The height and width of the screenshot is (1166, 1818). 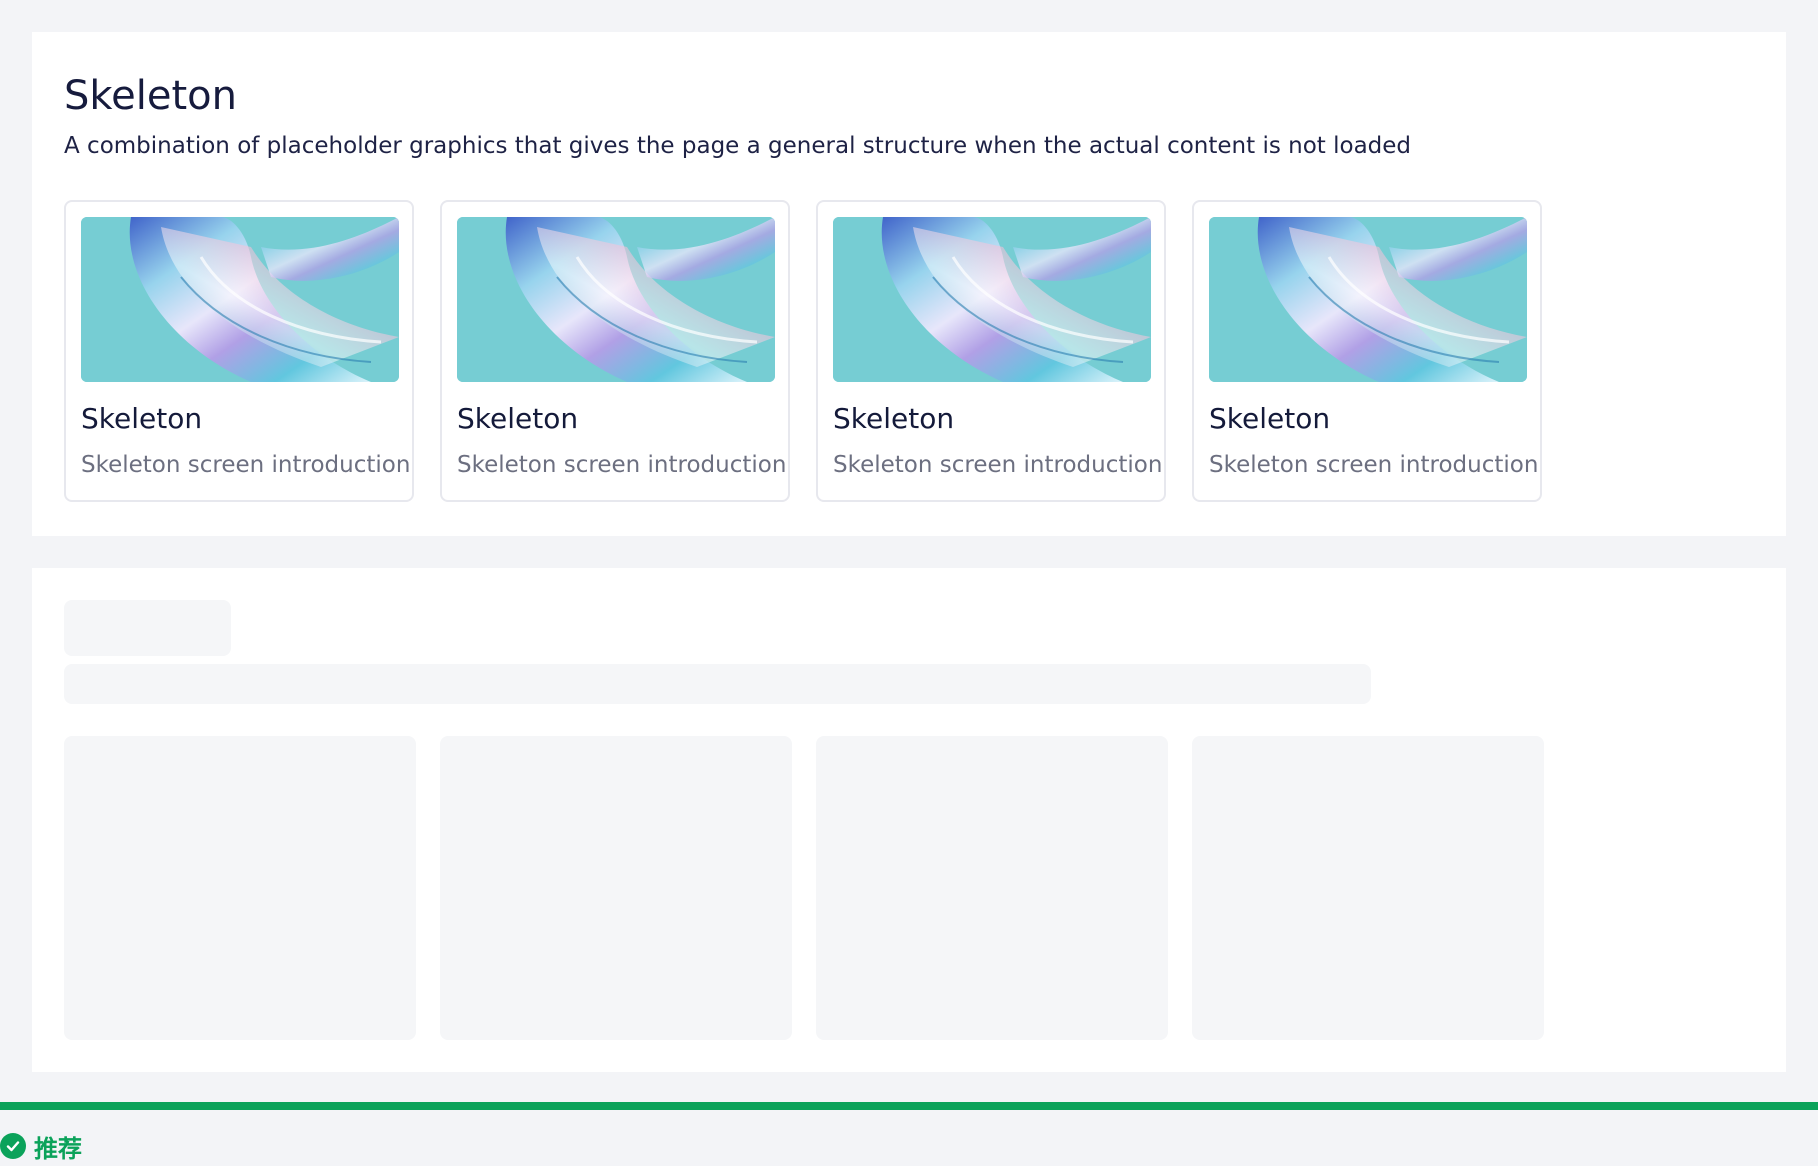 What do you see at coordinates (909, 1106) in the screenshot?
I see `recommend-divider` at bounding box center [909, 1106].